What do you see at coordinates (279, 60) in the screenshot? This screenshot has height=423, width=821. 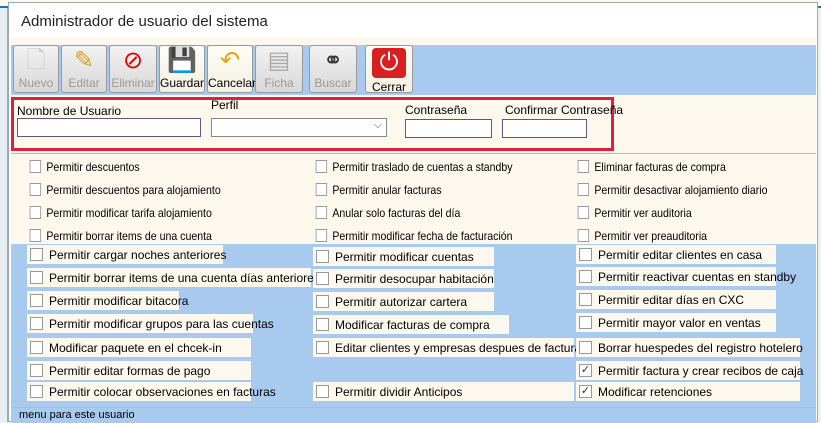 I see `form-icon: ▤` at bounding box center [279, 60].